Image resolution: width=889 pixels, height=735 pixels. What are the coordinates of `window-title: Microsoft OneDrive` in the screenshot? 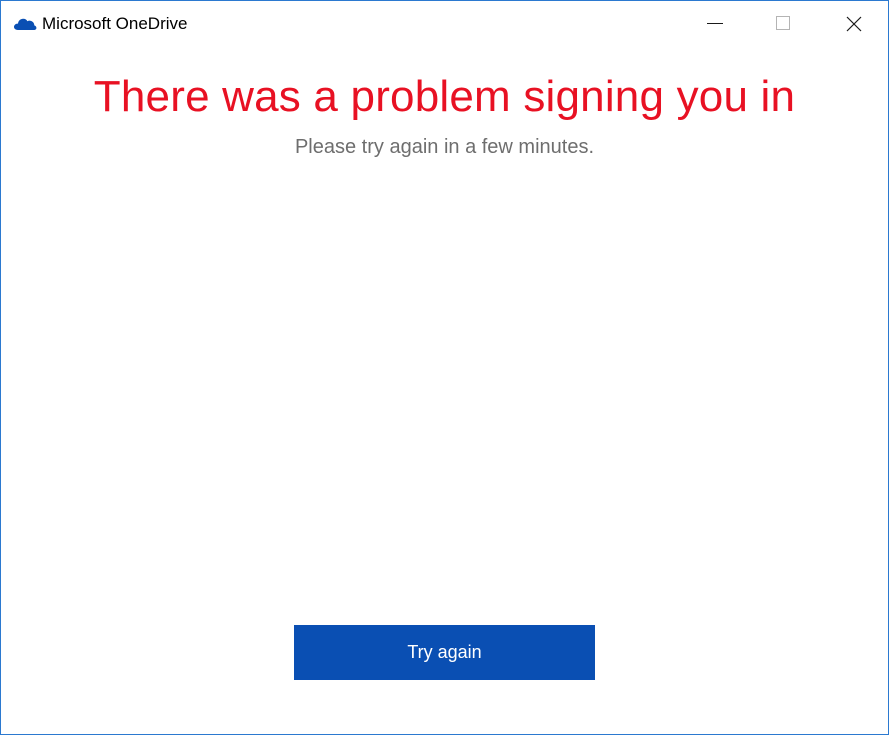 It's located at (115, 23).